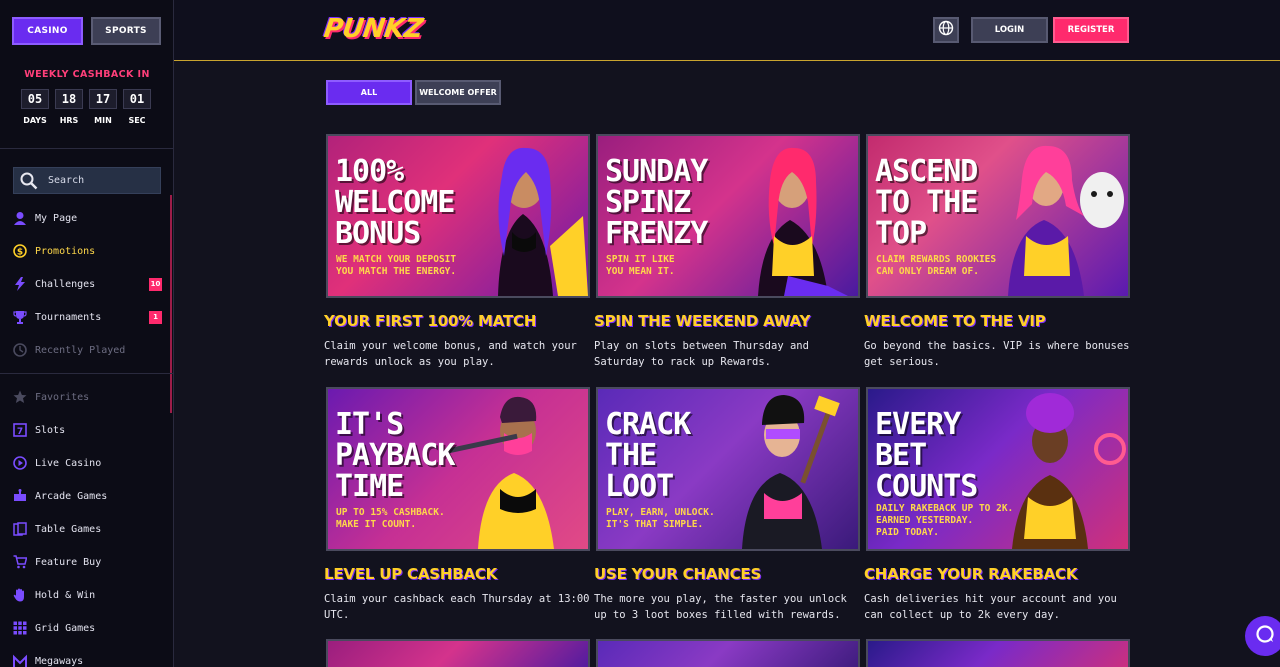  Describe the element at coordinates (19, 350) in the screenshot. I see `clock-icon` at that location.